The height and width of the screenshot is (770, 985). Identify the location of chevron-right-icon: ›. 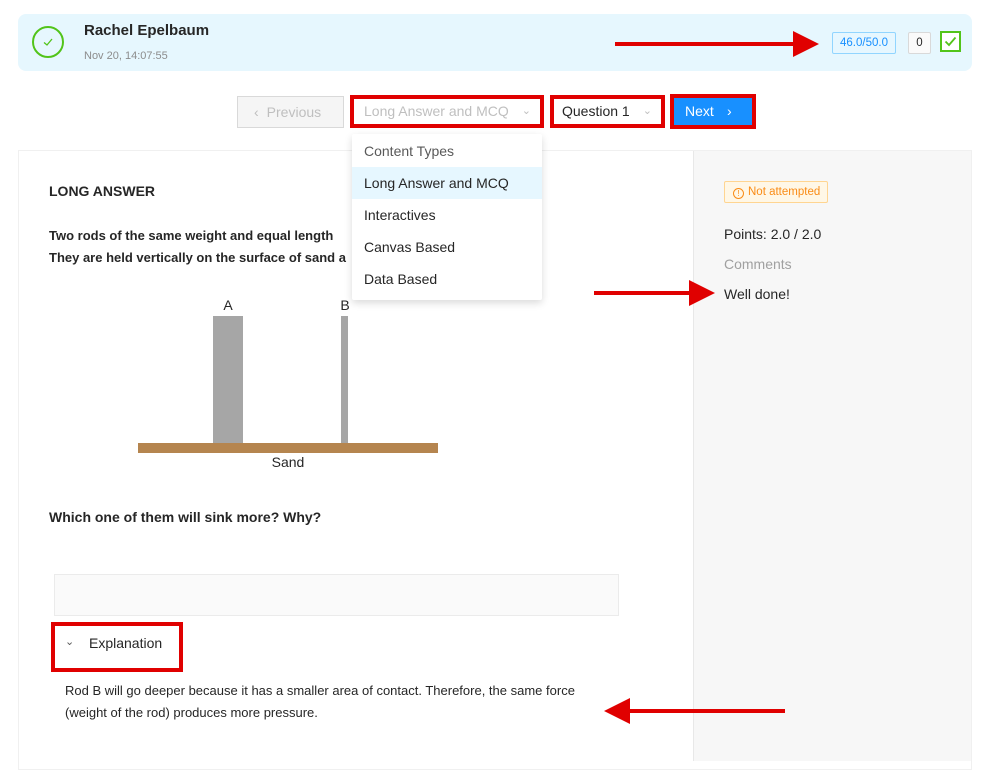
(729, 111).